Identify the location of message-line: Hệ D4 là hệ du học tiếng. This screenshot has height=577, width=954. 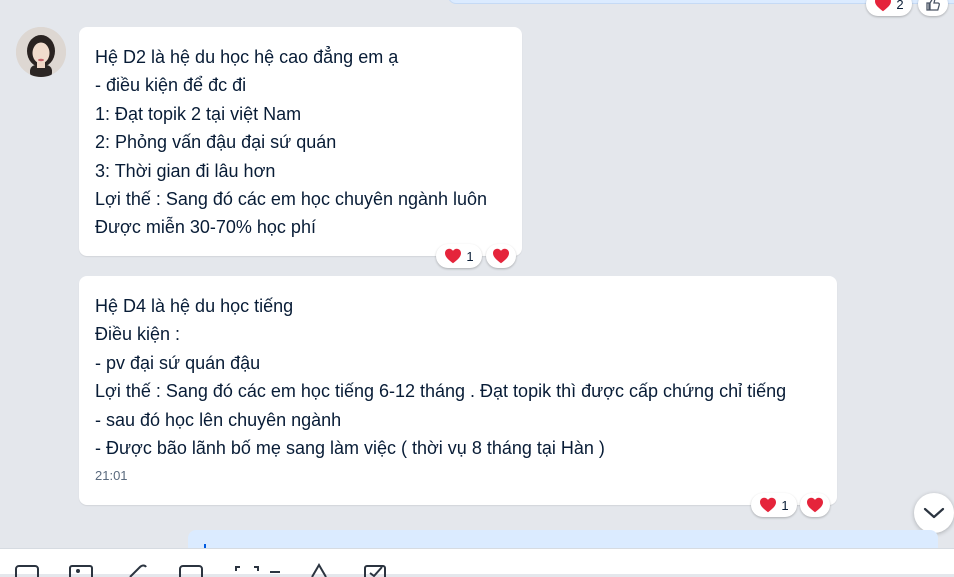
(194, 306).